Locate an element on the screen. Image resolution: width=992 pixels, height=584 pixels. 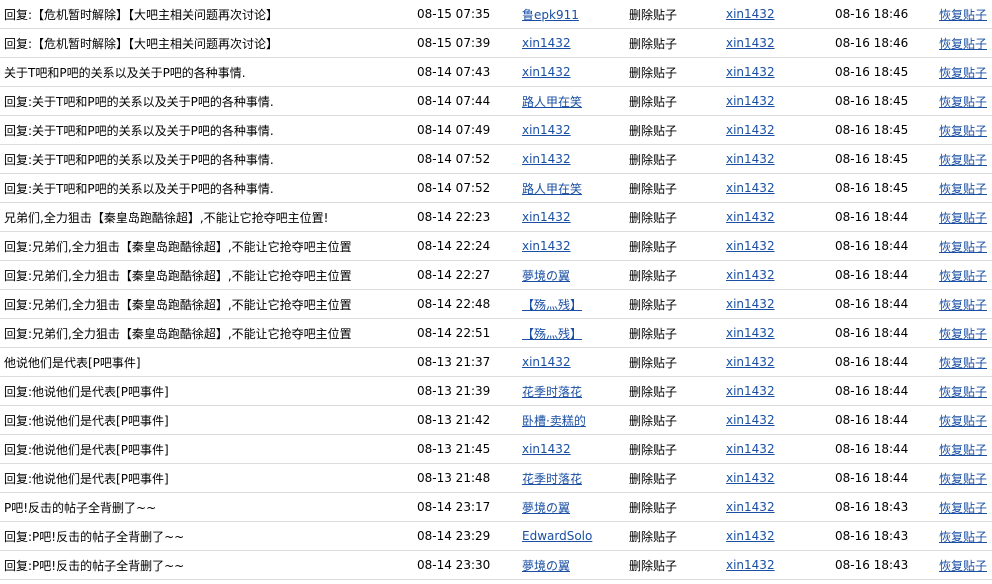
post-time: 08-14 07:43 is located at coordinates (454, 72).